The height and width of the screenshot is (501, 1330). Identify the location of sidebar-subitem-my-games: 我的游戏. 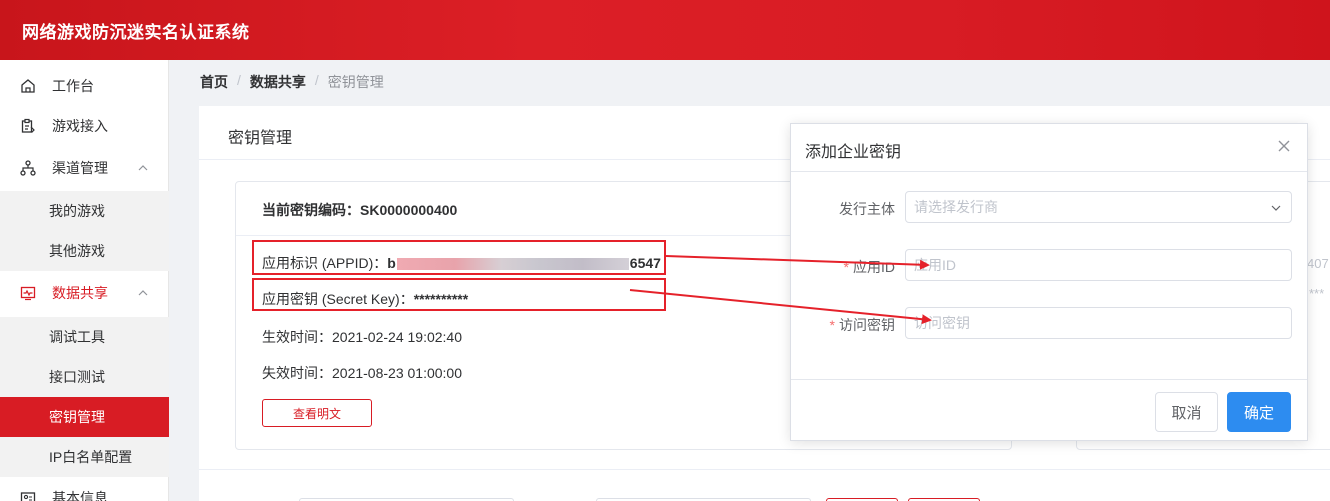
(84, 211).